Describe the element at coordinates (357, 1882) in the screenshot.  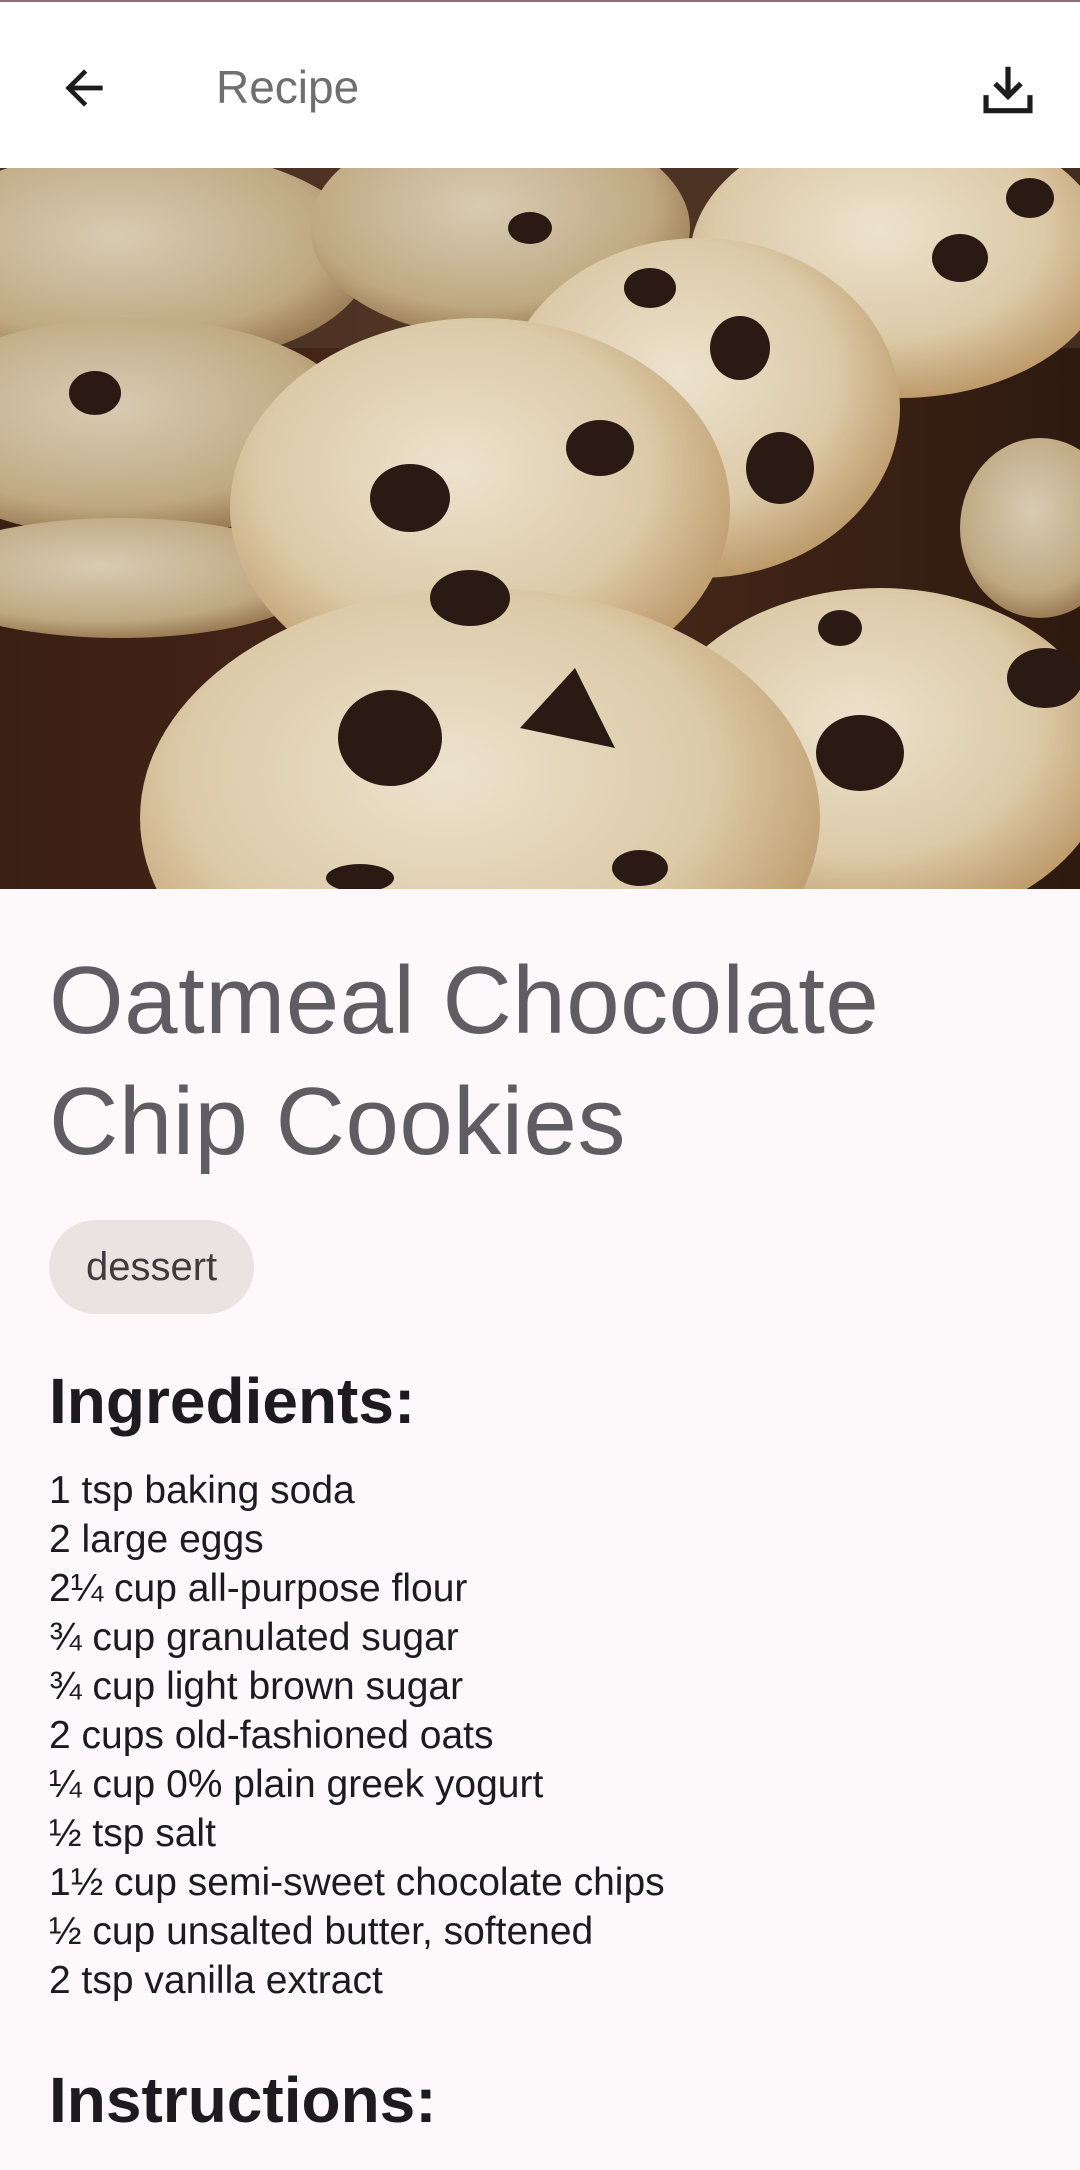
I see `ingredient-item: 1½ cup semi-sweet chocolate chips` at that location.